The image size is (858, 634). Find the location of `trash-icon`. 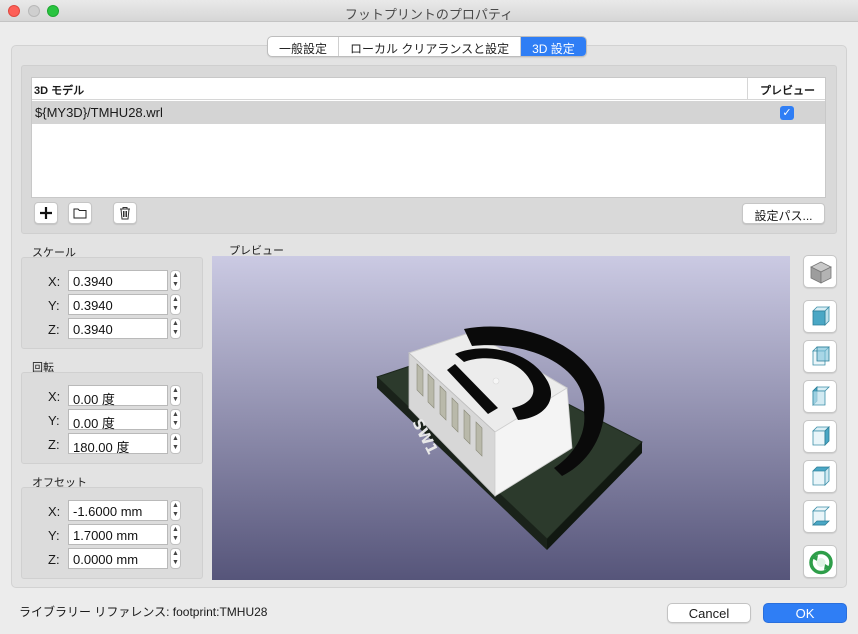

trash-icon is located at coordinates (125, 213).